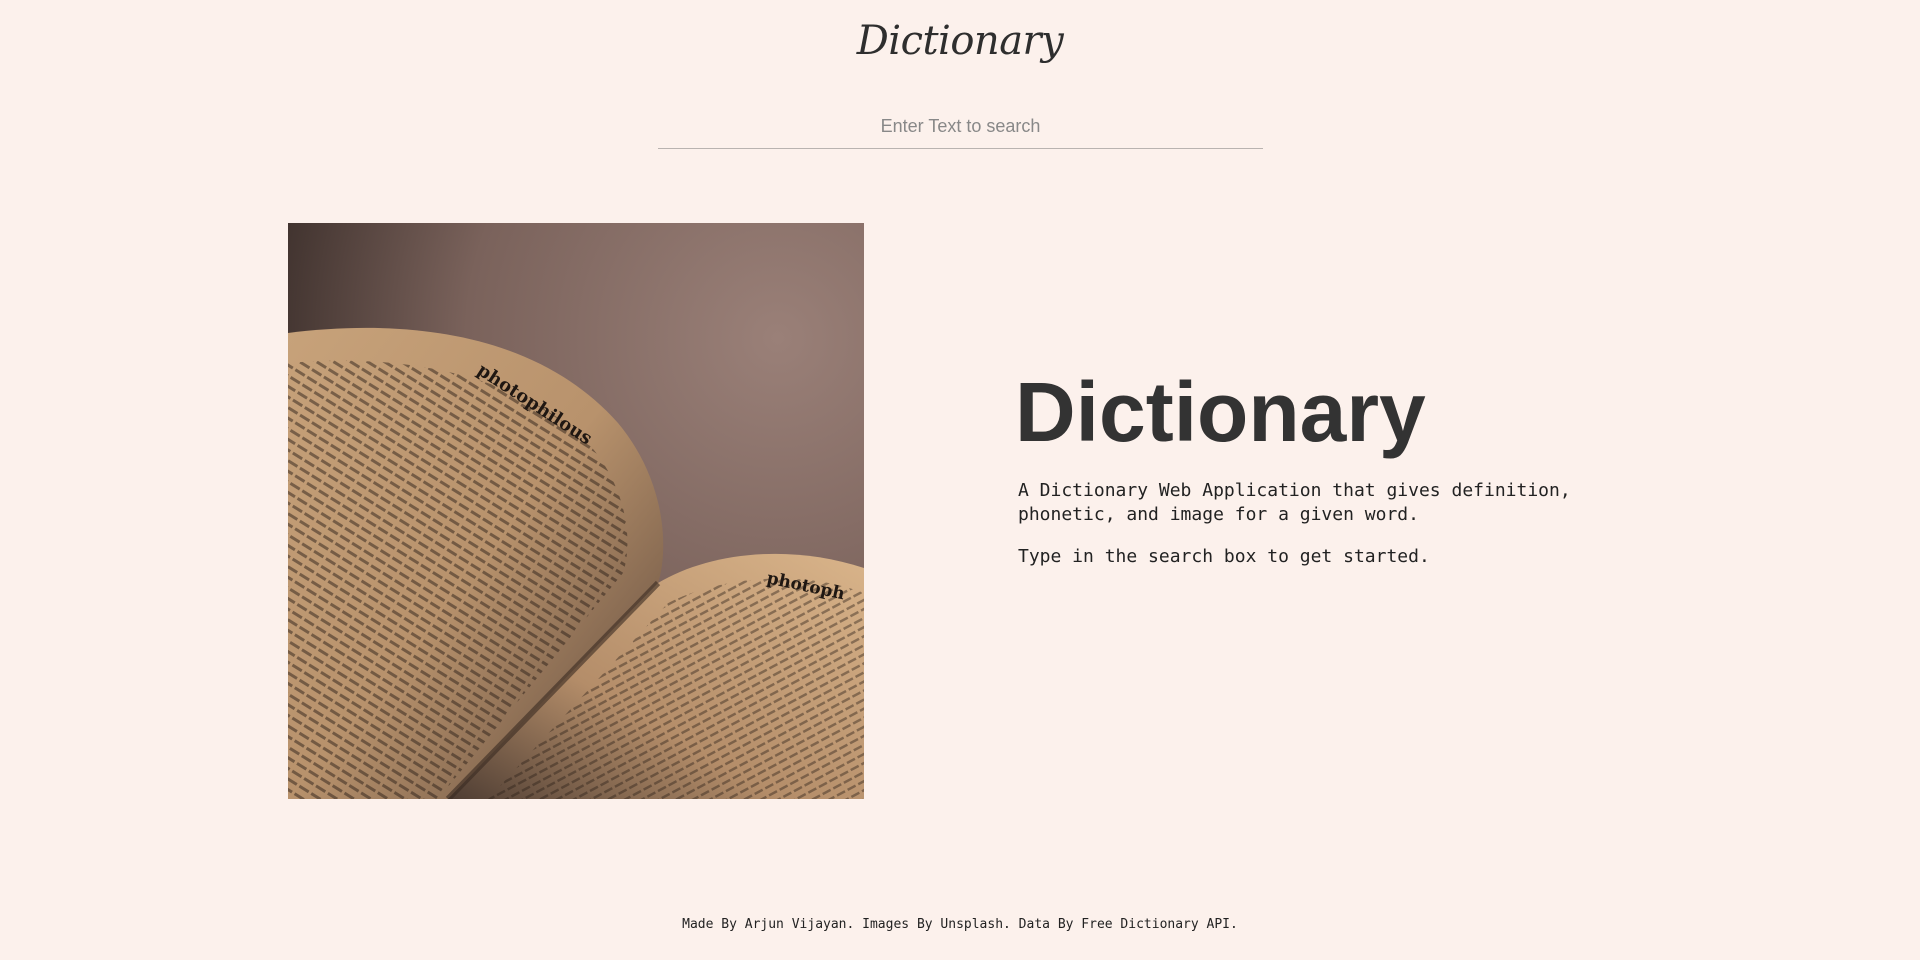 The image size is (1920, 960). I want to click on search-input, so click(960, 126).